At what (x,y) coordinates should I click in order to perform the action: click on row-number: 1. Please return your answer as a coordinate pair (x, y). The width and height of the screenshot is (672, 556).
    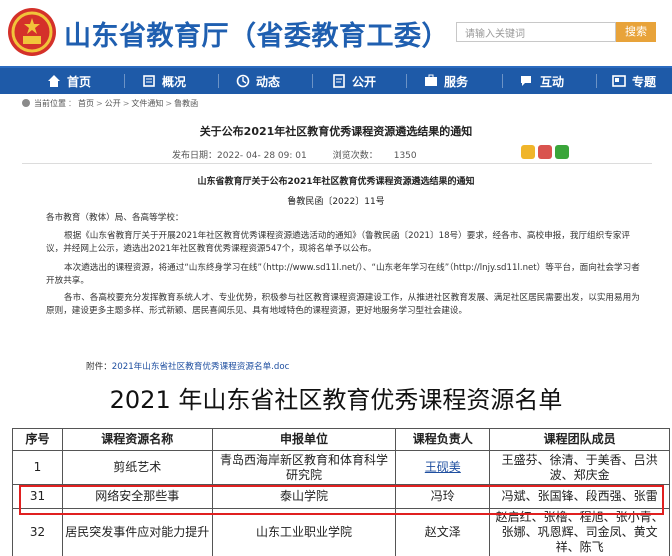
    Looking at the image, I should click on (37, 467).